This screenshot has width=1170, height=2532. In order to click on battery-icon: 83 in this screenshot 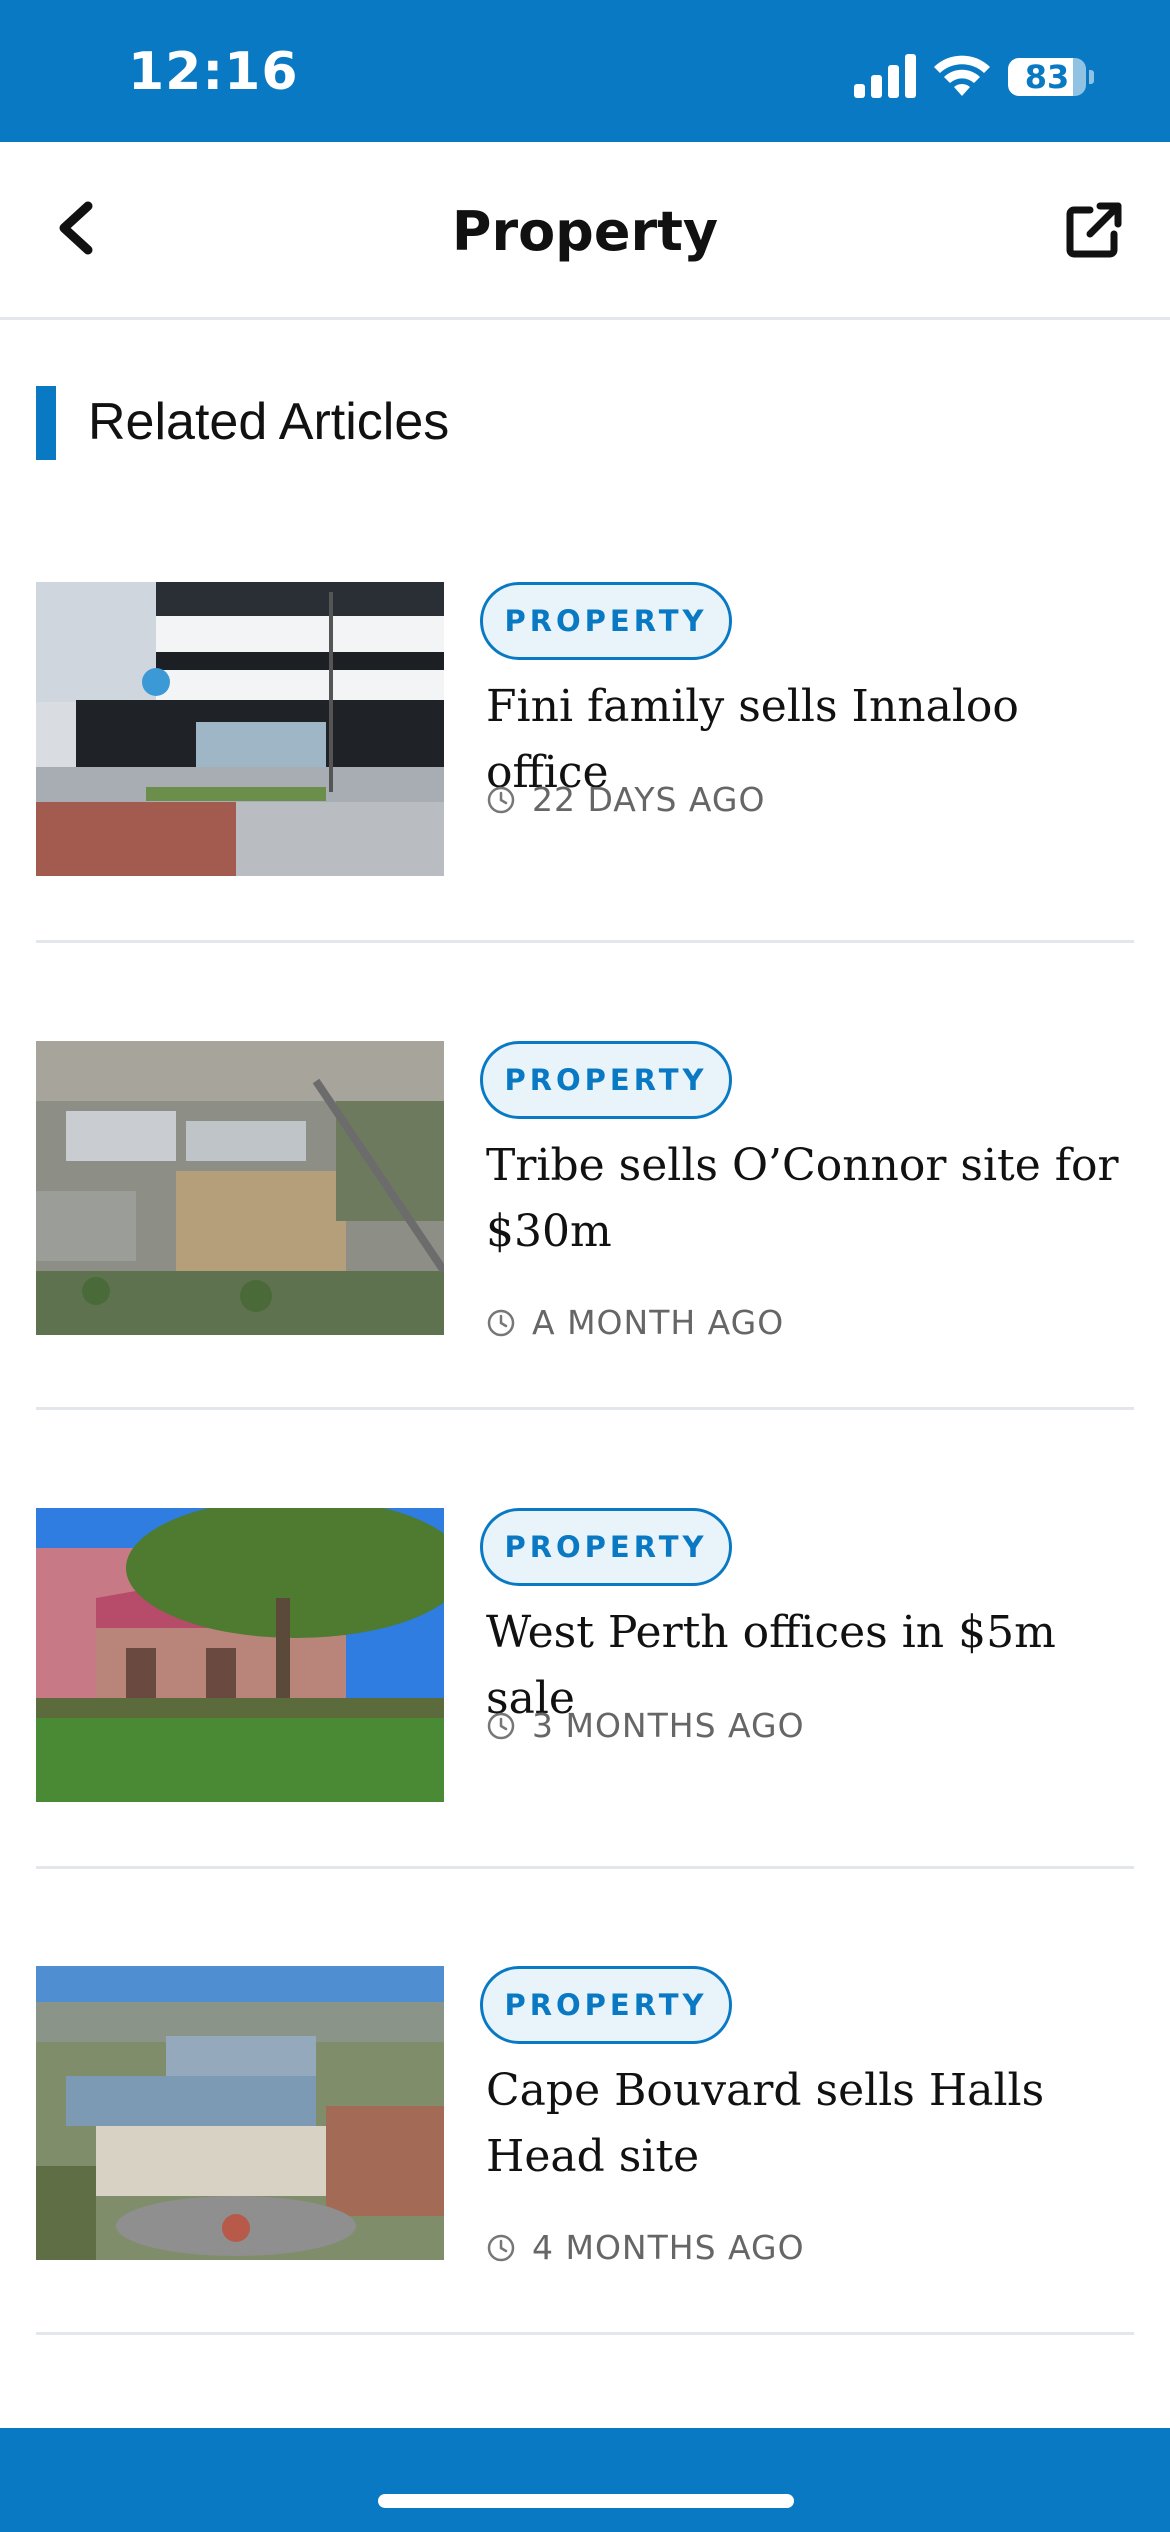, I will do `click(1051, 76)`.